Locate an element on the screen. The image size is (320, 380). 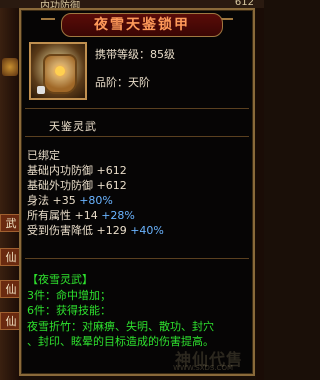
stat-percent: +28% is located at coordinates (118, 215).